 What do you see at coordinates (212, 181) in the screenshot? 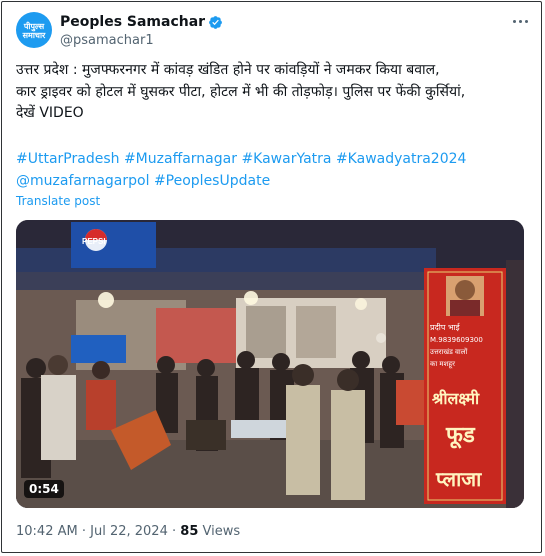
I see `hashtag-link: #PeoplesUpdate` at bounding box center [212, 181].